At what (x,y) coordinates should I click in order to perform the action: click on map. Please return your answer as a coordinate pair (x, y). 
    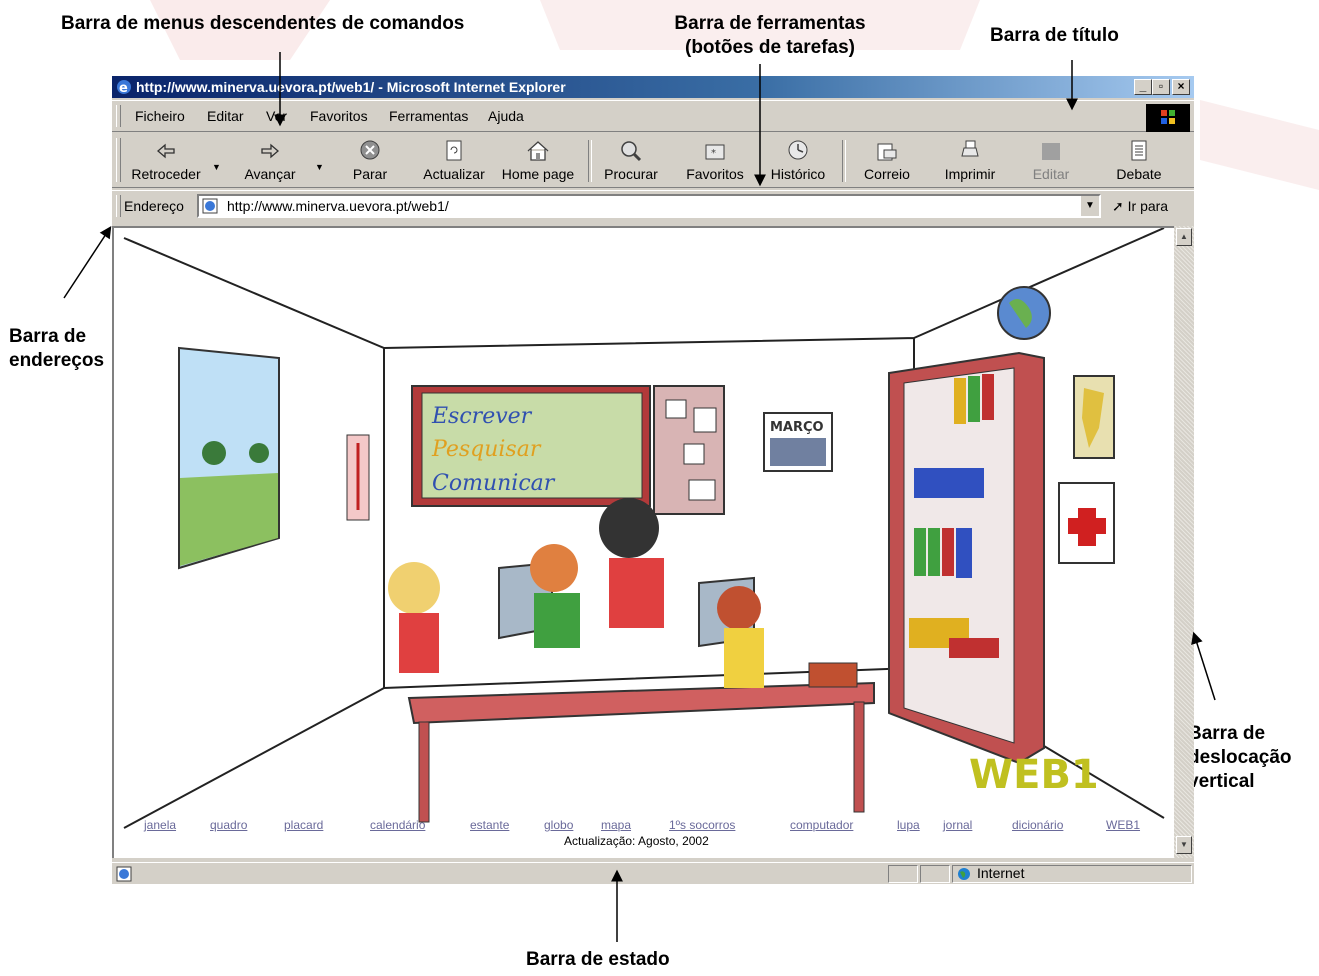
    Looking at the image, I should click on (1094, 417).